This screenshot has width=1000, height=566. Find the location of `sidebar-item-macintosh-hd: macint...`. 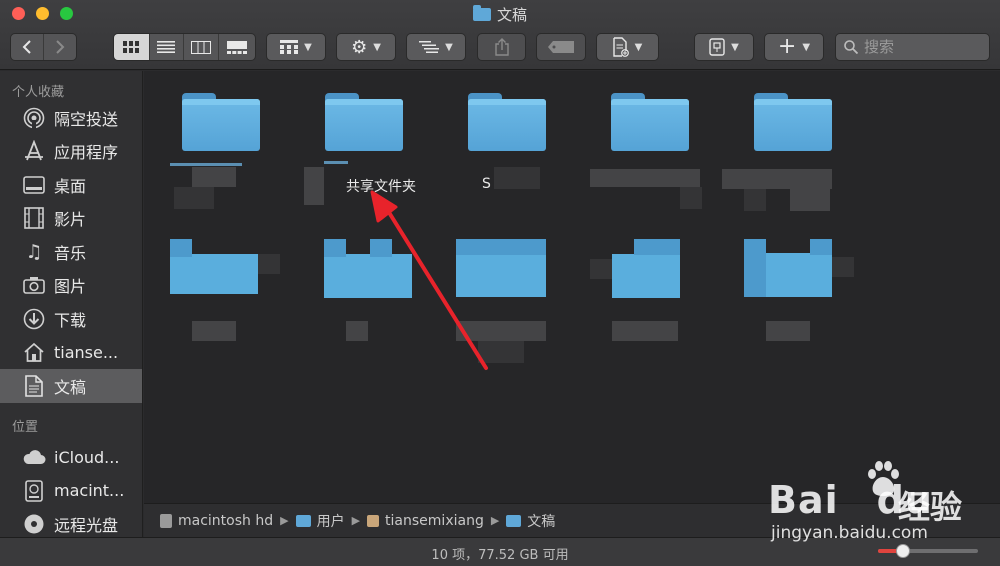

sidebar-item-macintosh-hd: macint... is located at coordinates (71, 491).